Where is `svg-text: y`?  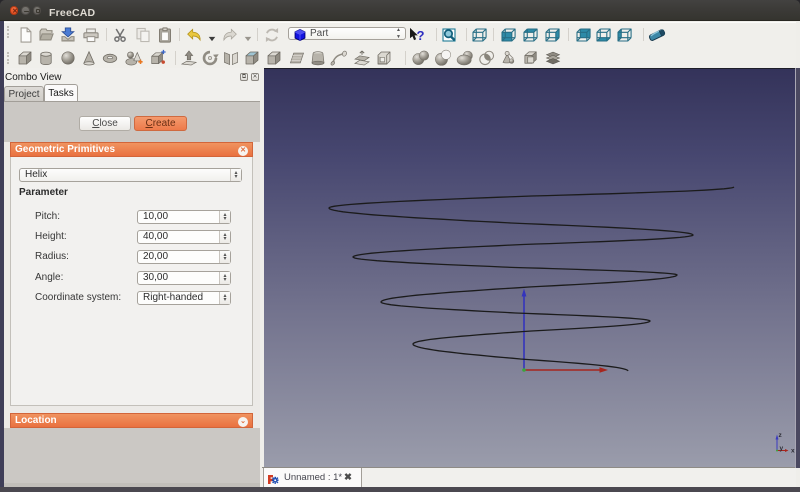 svg-text: y is located at coordinates (782, 448).